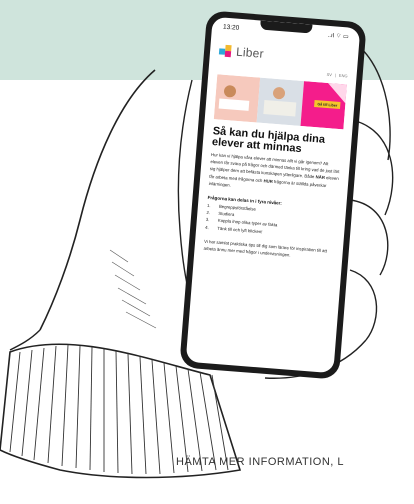 This screenshot has height=504, width=414. Describe the element at coordinates (225, 51) in the screenshot. I see `liber-logo-icon` at that location.